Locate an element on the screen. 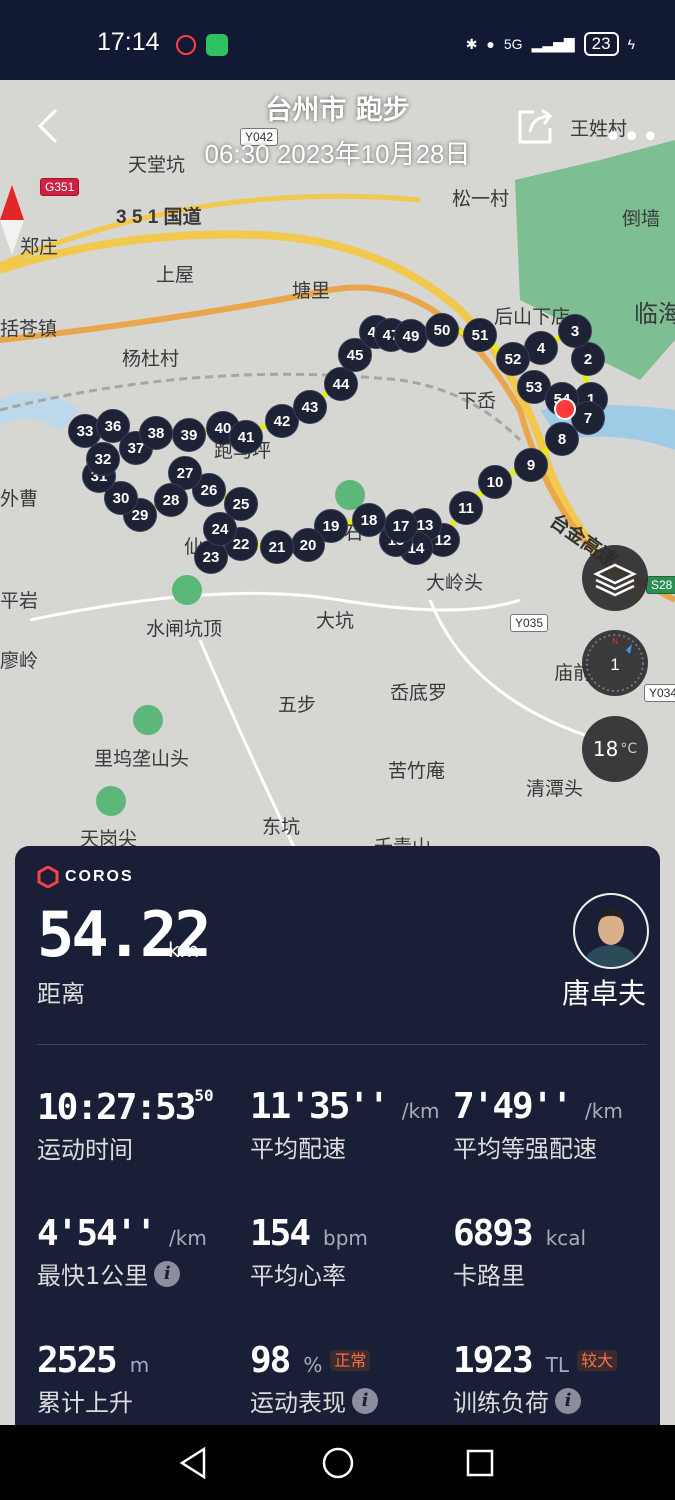 The height and width of the screenshot is (1500, 675). avatar-image is located at coordinates (611, 931).